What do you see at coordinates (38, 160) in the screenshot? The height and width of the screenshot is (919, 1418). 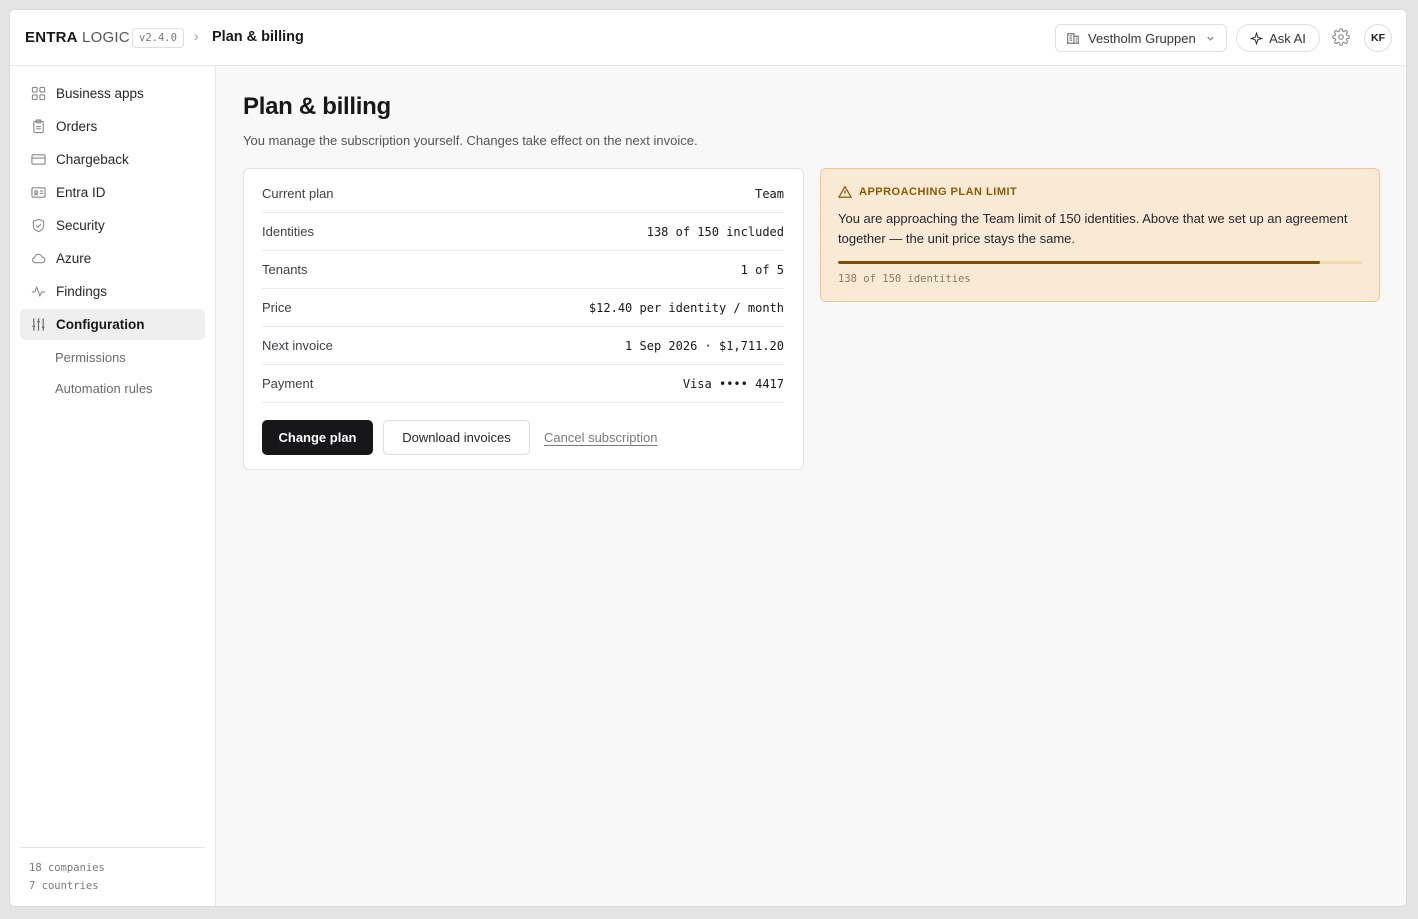 I see `card-icon` at bounding box center [38, 160].